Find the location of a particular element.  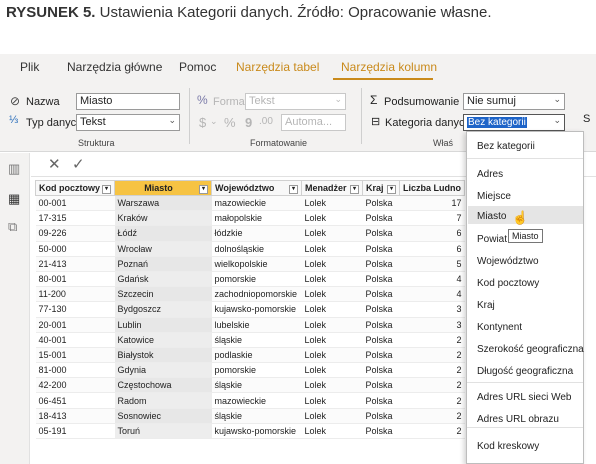

dropdown-item: Kod pocztowy is located at coordinates (508, 283).